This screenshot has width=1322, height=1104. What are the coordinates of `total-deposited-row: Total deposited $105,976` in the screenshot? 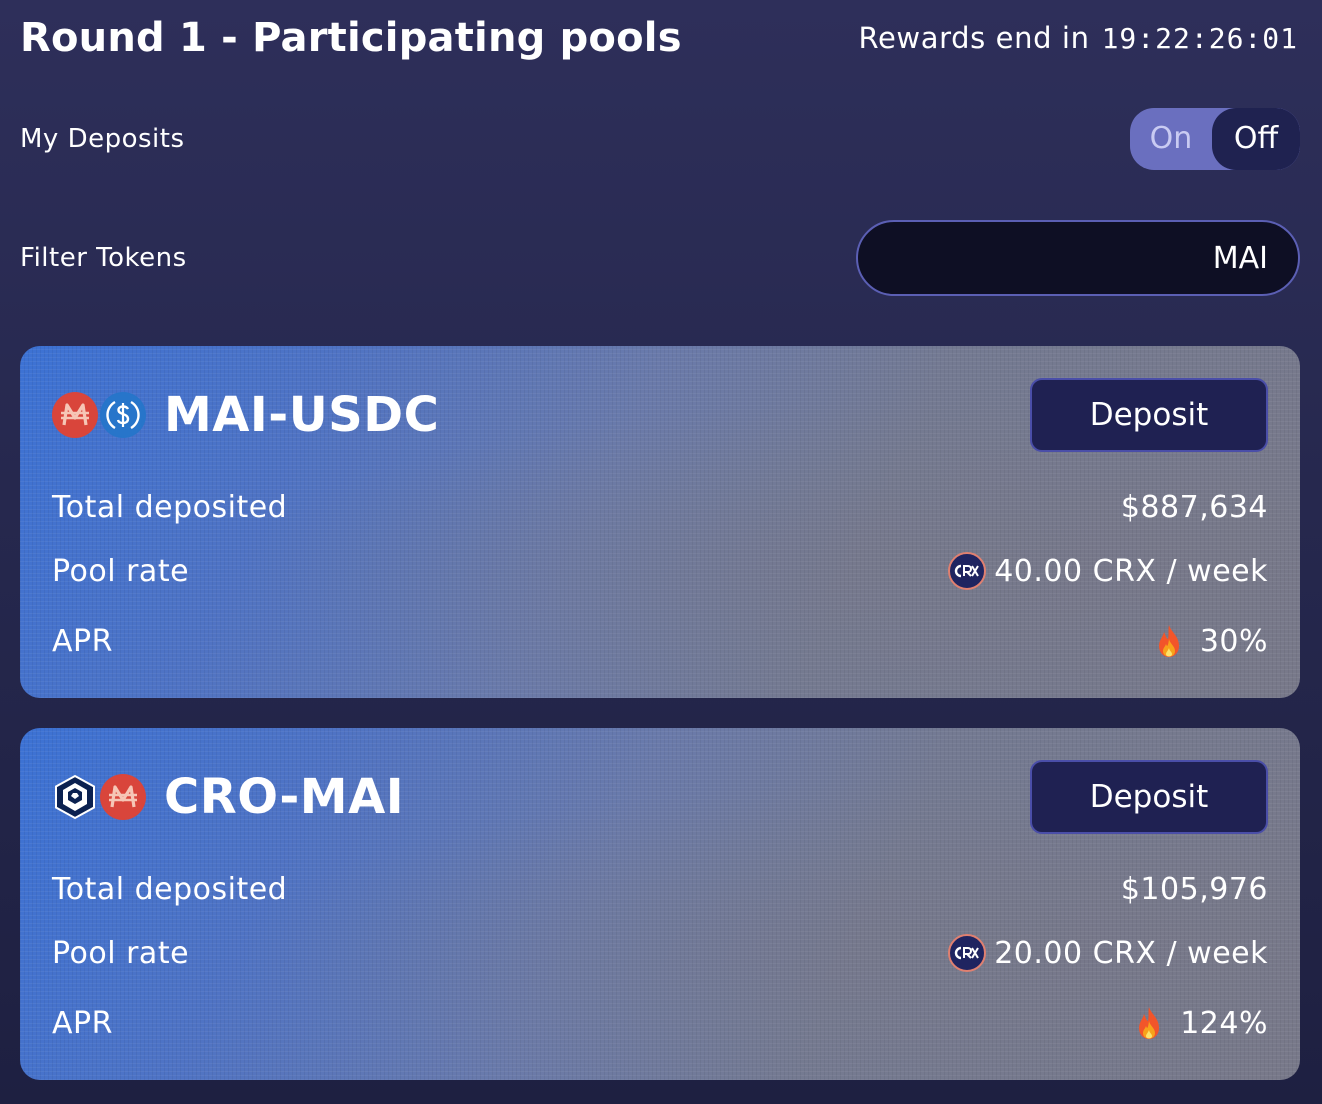 It's located at (660, 889).